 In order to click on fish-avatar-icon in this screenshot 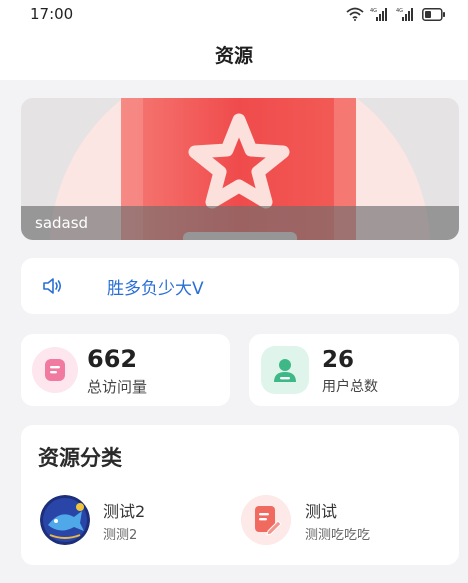, I will do `click(65, 520)`.